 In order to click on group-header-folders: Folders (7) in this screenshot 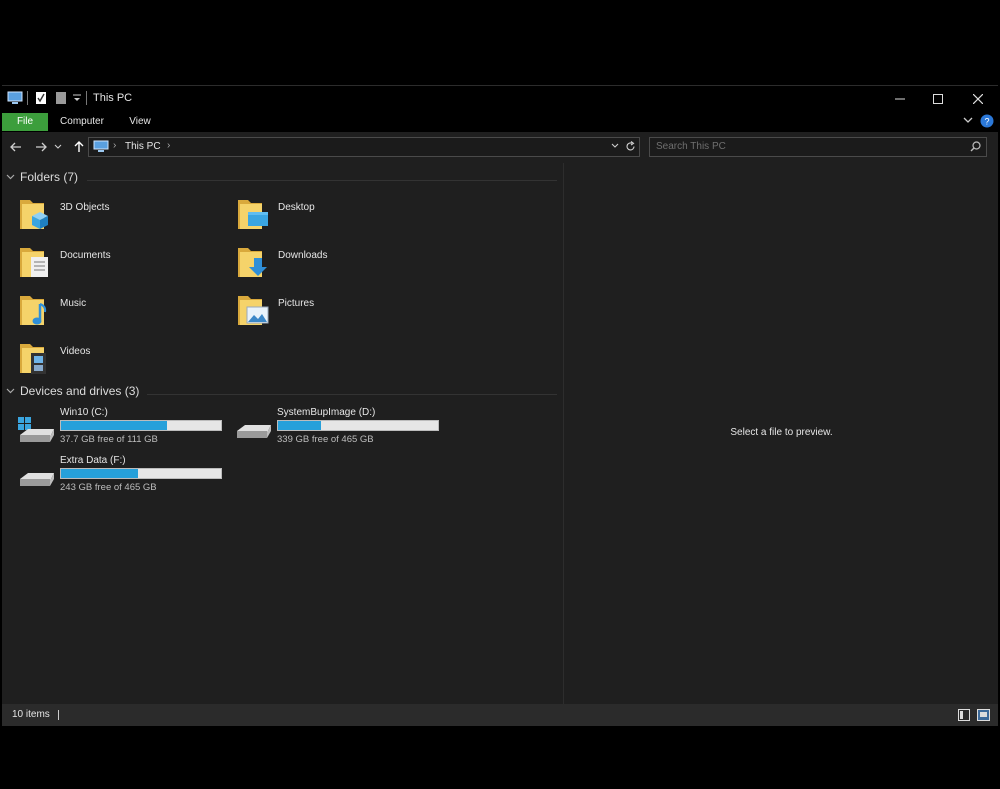, I will do `click(42, 177)`.